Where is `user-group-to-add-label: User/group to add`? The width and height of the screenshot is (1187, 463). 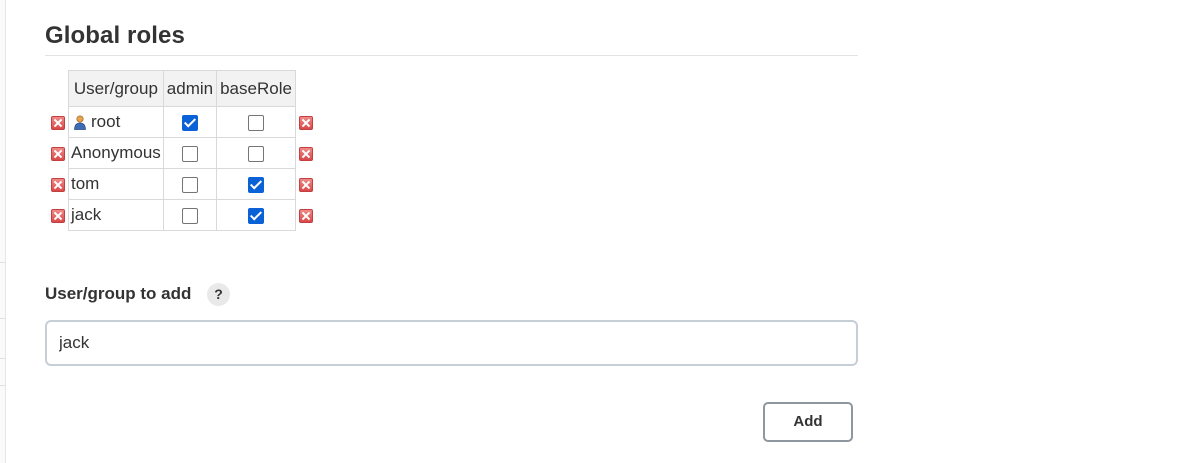
user-group-to-add-label: User/group to add is located at coordinates (118, 293).